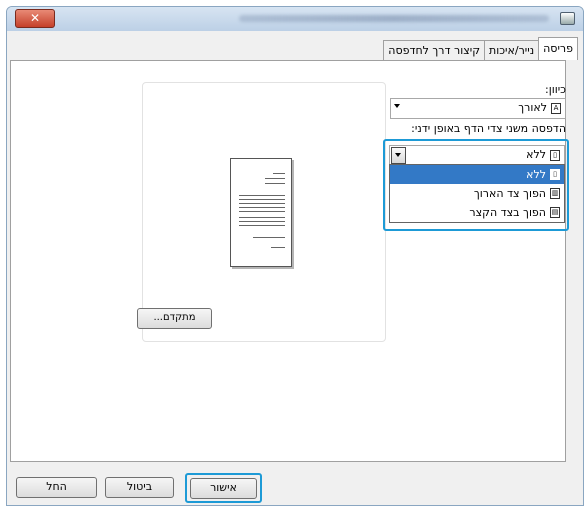 This screenshot has width=588, height=510. I want to click on title-bar: ✕, so click(295, 19).